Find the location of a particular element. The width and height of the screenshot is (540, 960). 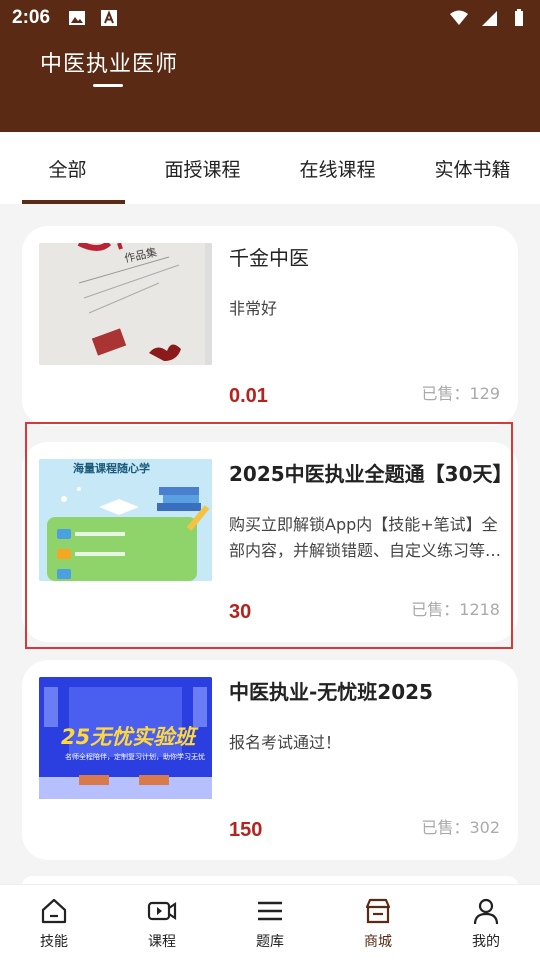

nav-label: 我的 is located at coordinates (486, 942).